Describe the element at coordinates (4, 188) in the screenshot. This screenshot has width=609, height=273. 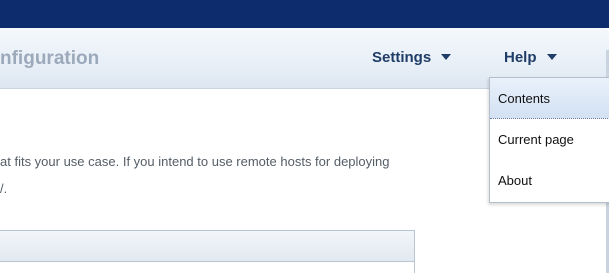
I see `intro-line-2: /.` at that location.